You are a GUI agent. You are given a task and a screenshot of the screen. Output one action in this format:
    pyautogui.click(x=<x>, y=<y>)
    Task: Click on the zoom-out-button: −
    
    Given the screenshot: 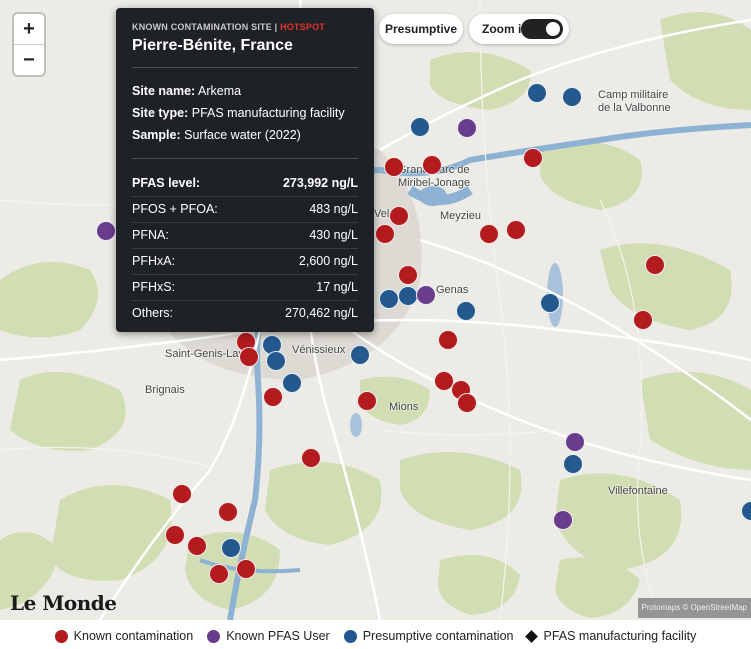 What is the action you would take?
    pyautogui.click(x=29, y=59)
    